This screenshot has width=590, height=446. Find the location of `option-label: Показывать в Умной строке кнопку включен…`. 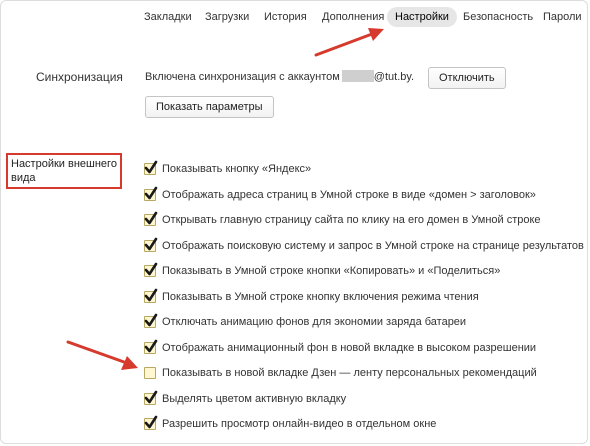

option-label: Показывать в Умной строке кнопку включен… is located at coordinates (320, 297).